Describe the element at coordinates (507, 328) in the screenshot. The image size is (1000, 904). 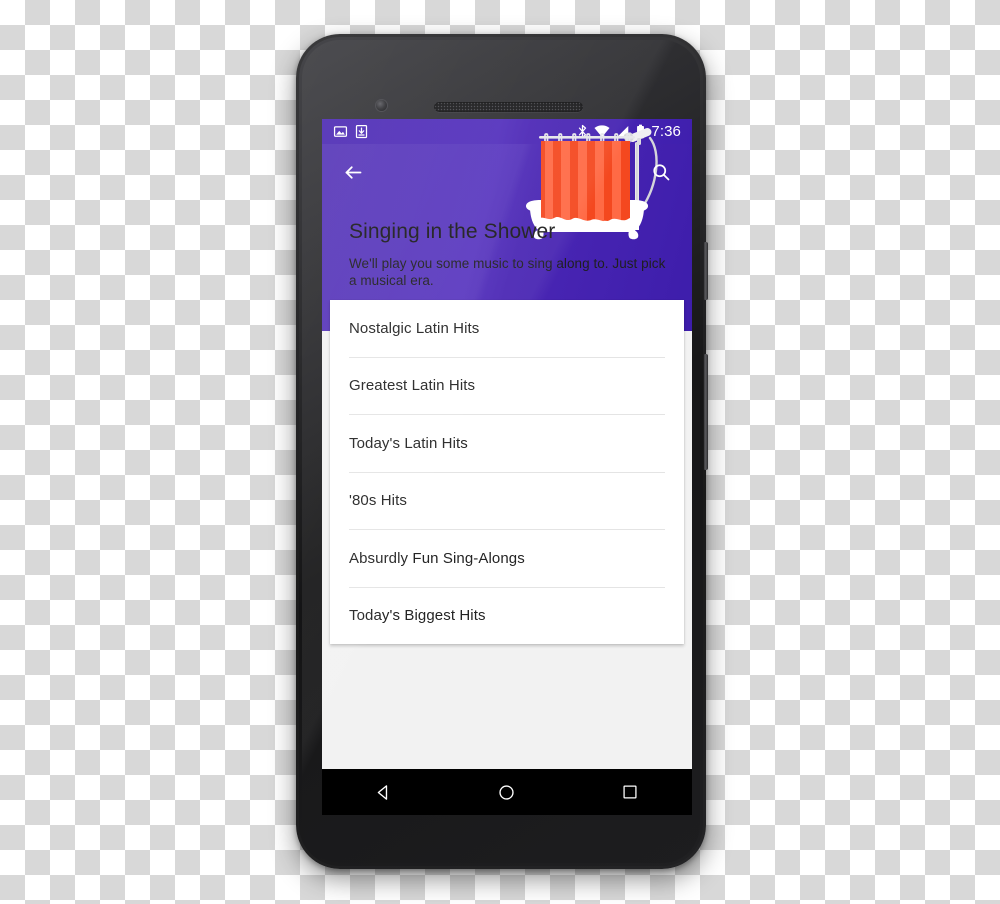
I see `list-item: Nostalgic Latin Hits` at that location.